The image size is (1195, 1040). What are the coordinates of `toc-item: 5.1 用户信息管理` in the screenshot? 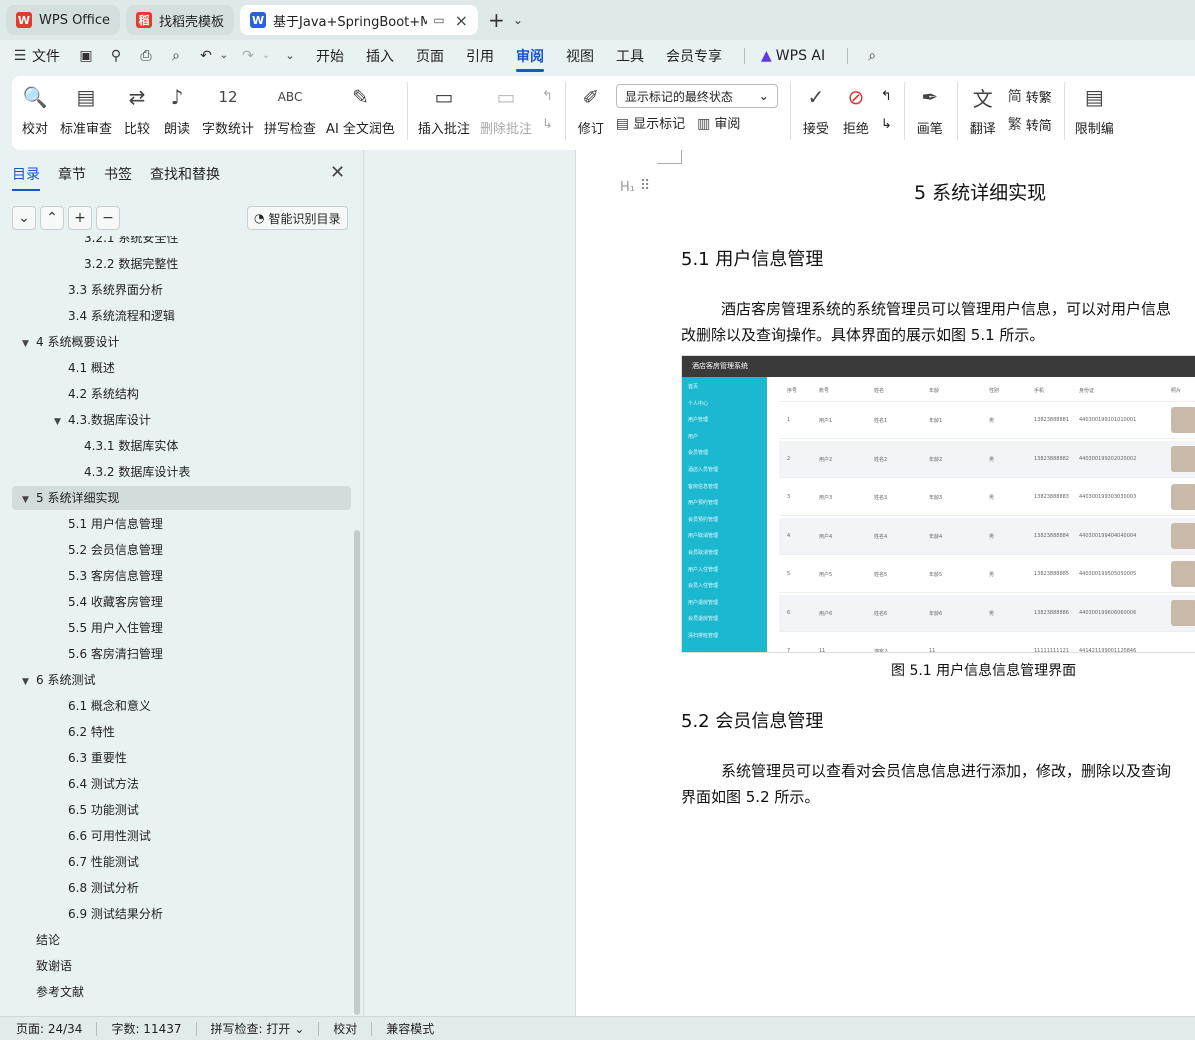 It's located at (181, 524).